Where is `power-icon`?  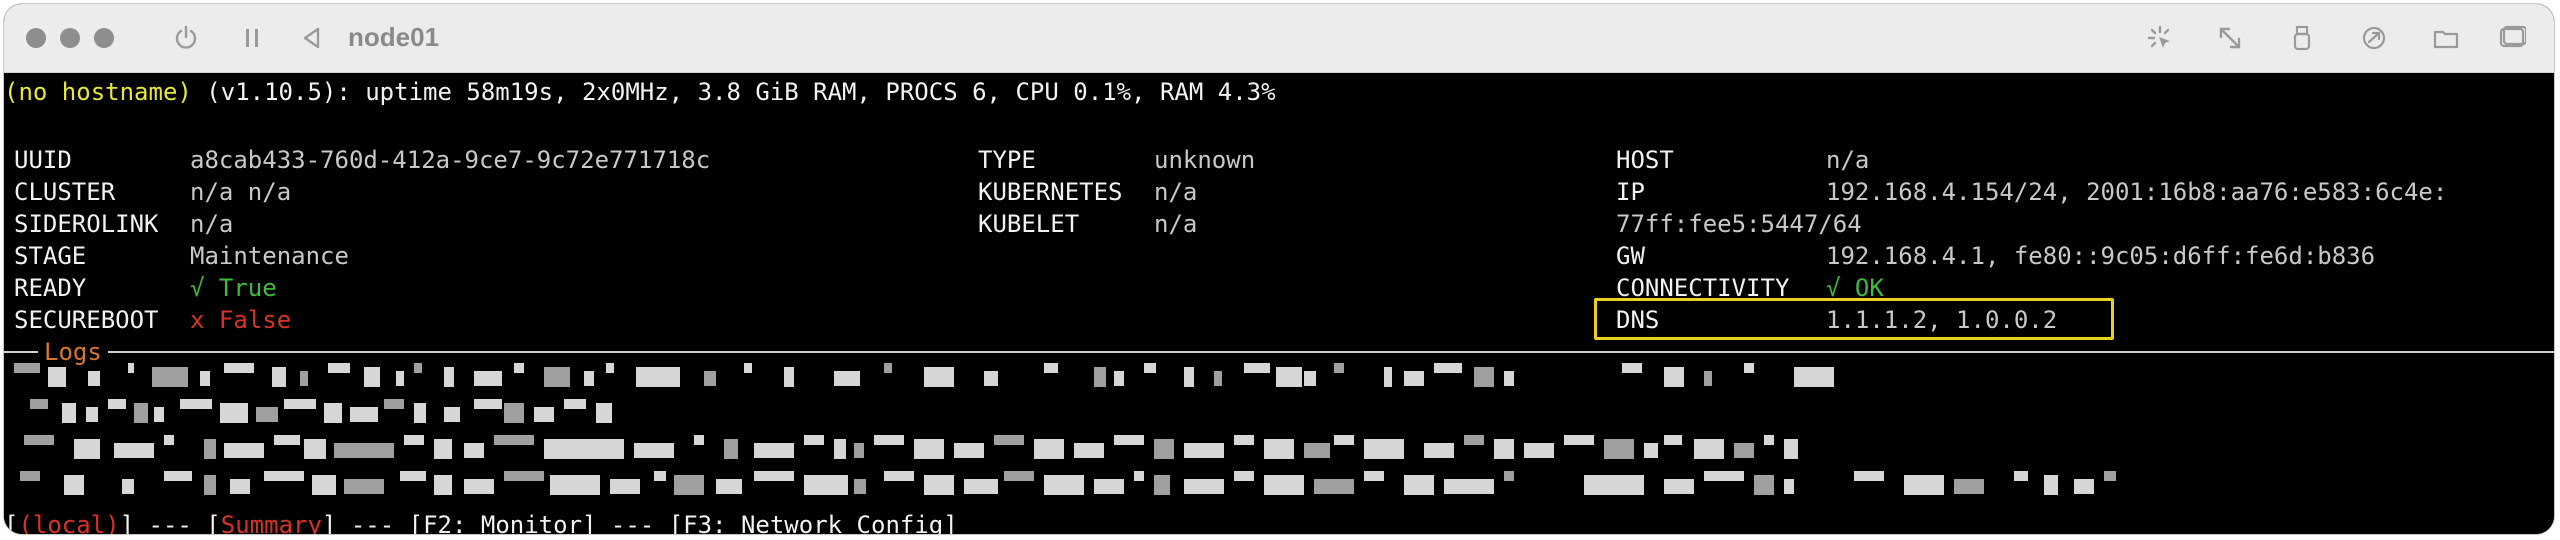
power-icon is located at coordinates (186, 38).